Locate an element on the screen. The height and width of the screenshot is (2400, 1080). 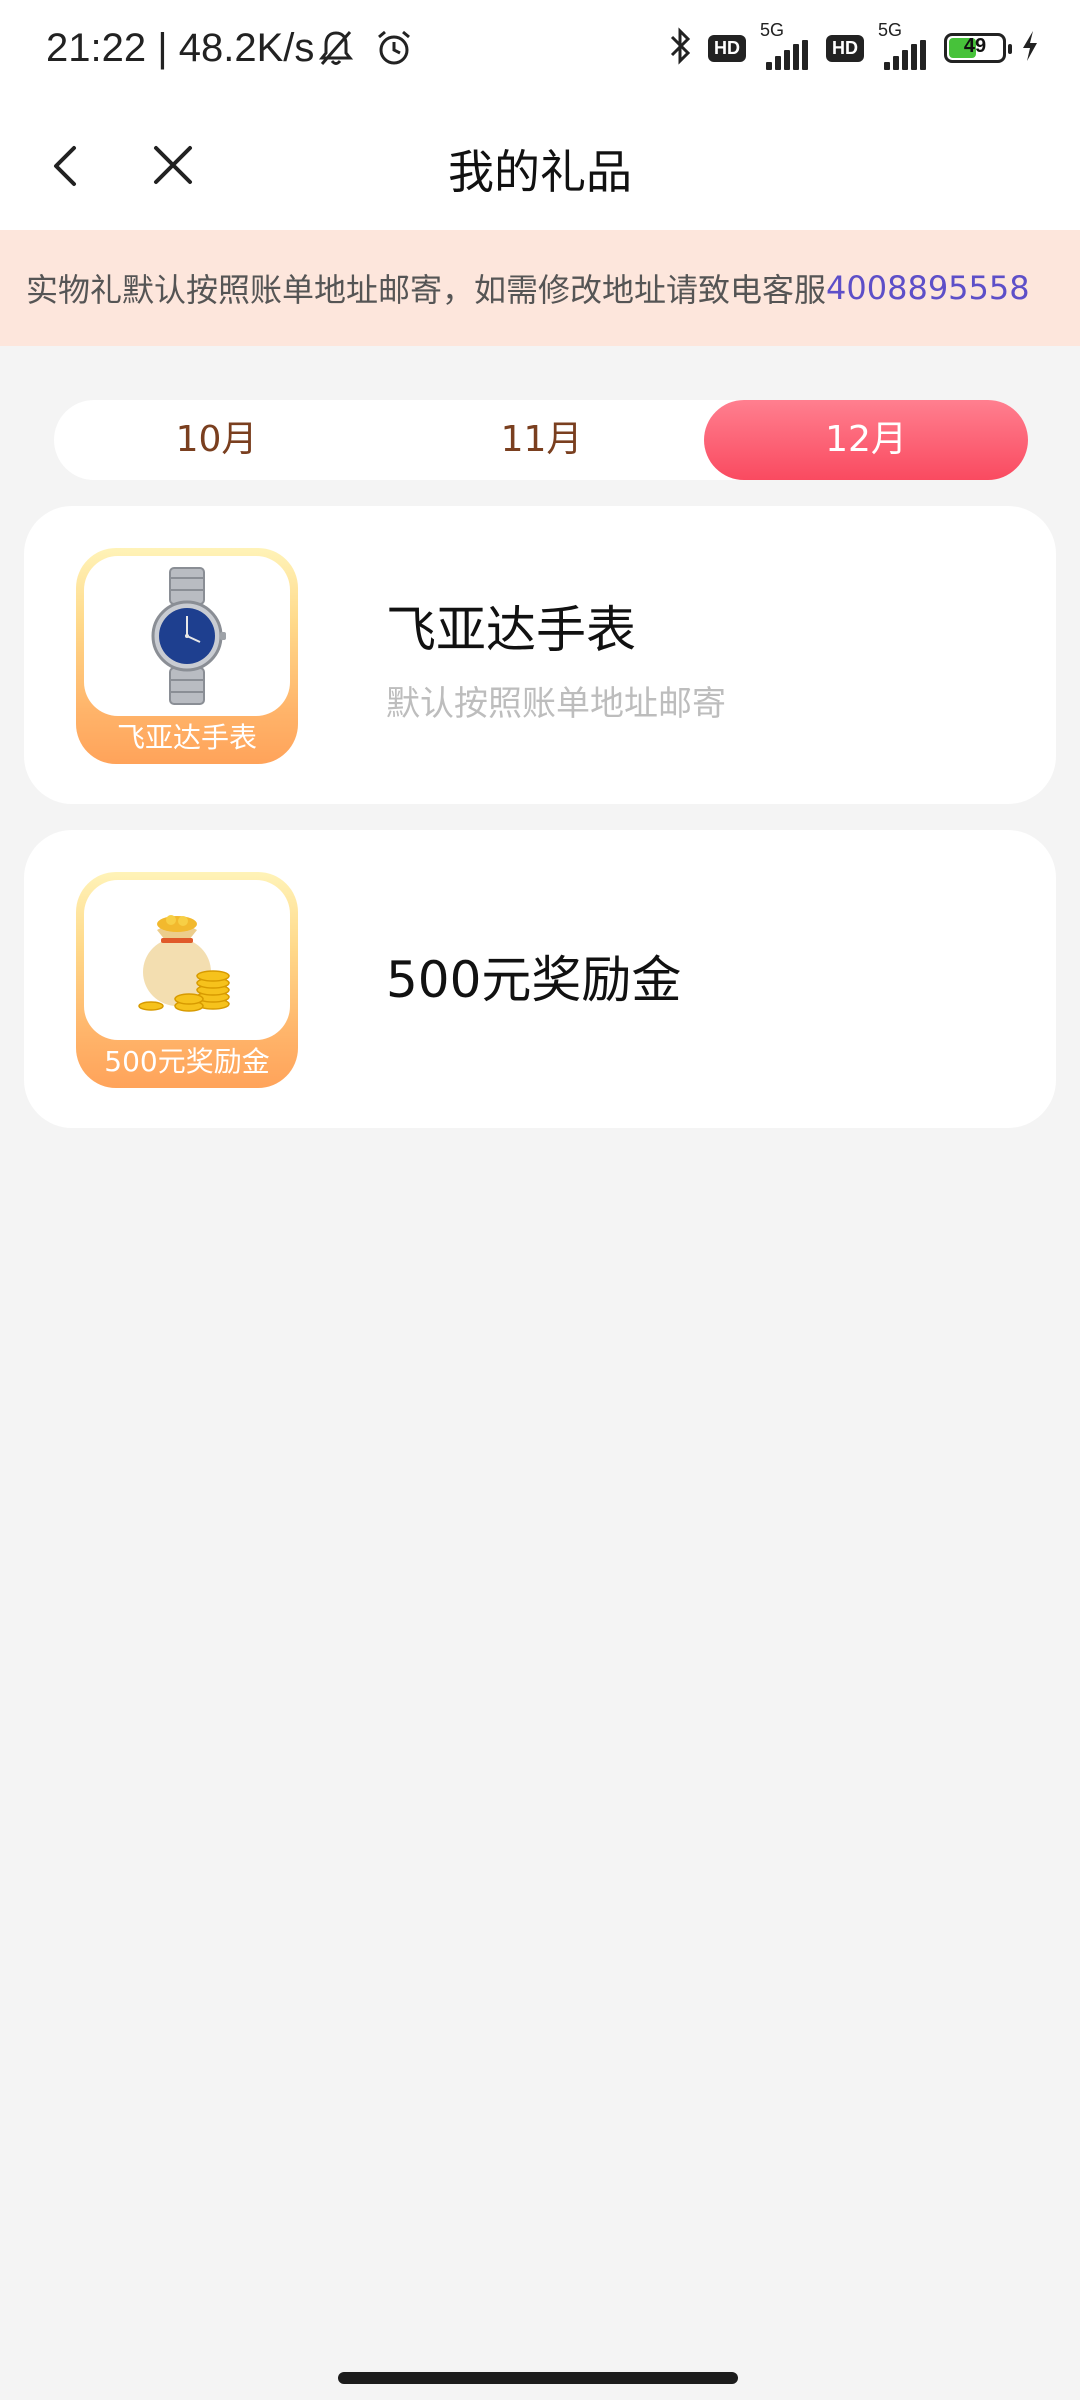
gift-thumbnail-label: 飞亚达手表 is located at coordinates (186, 737).